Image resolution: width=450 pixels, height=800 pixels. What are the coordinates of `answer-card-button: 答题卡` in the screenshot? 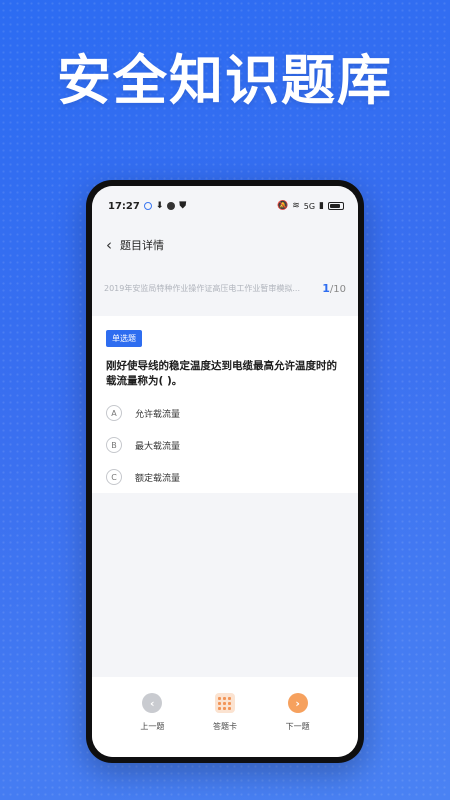 It's located at (225, 712).